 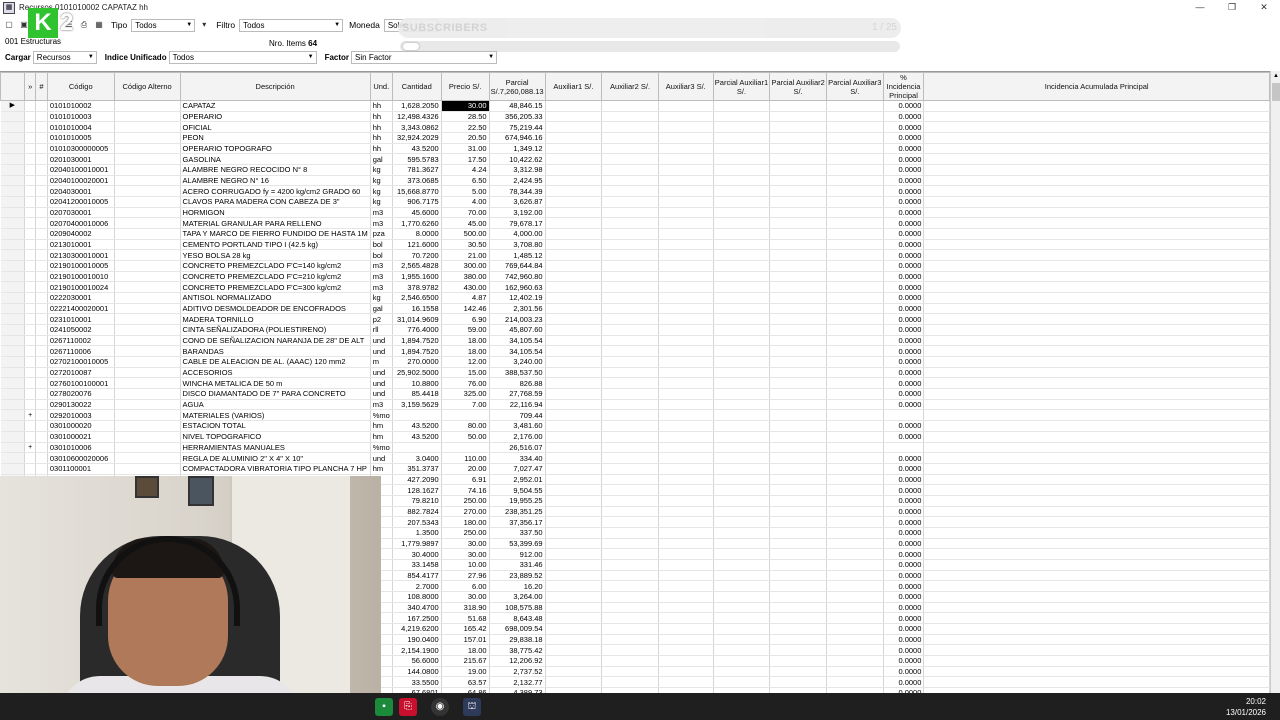 I want to click on parcial-cell: 38,775.42, so click(x=517, y=650).